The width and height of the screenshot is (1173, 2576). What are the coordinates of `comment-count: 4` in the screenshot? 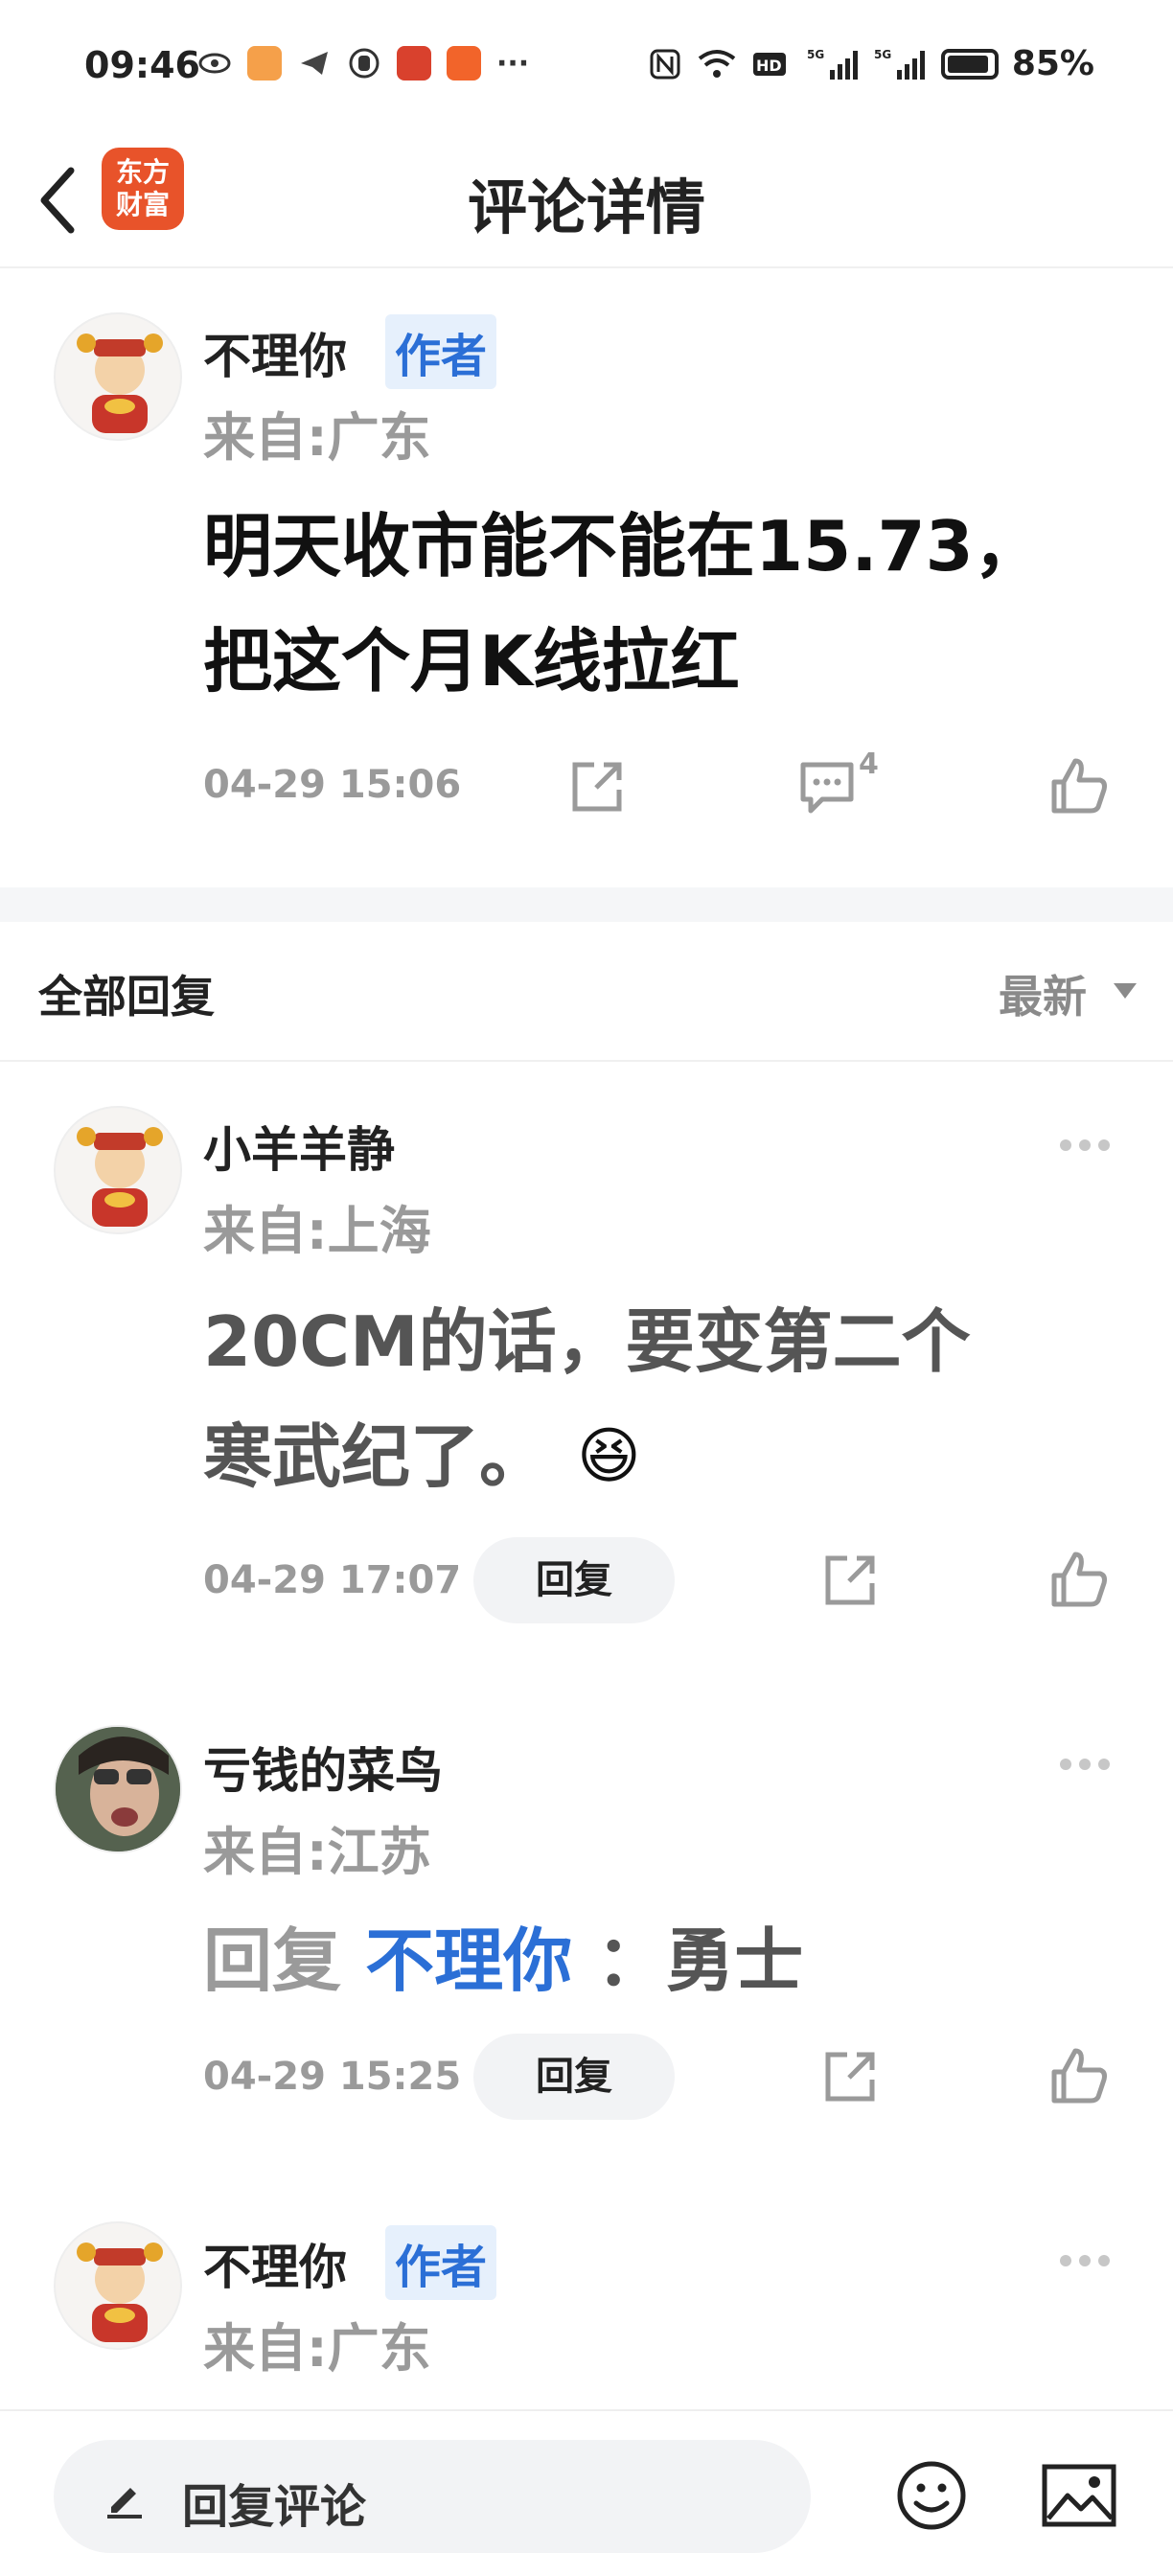 It's located at (869, 764).